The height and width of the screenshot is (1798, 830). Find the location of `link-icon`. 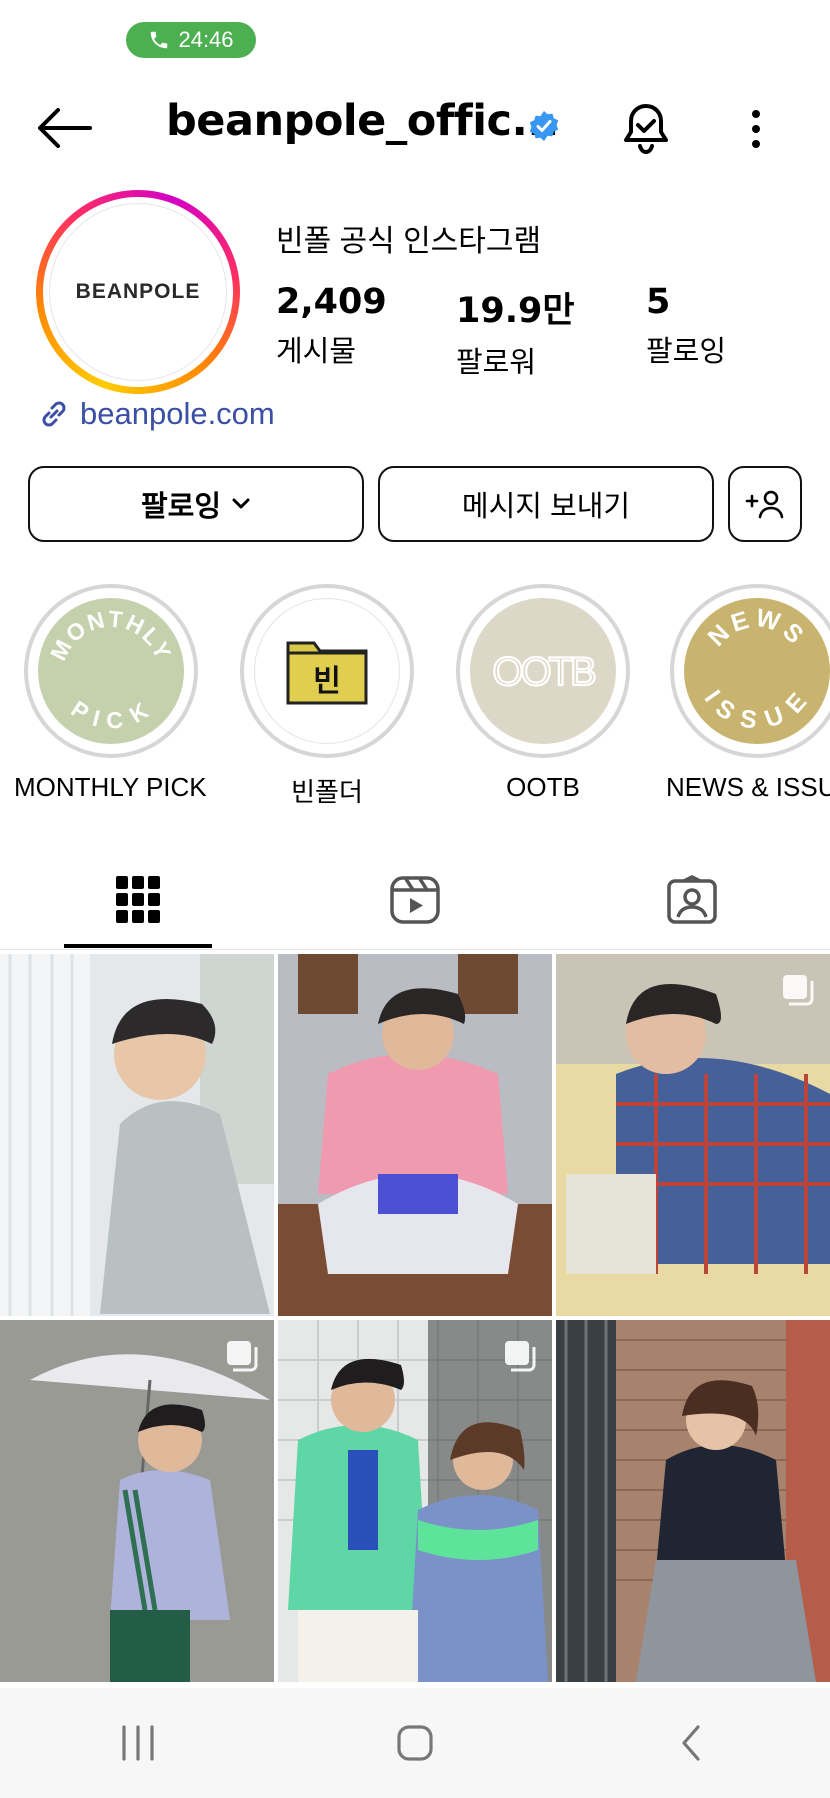

link-icon is located at coordinates (54, 414).